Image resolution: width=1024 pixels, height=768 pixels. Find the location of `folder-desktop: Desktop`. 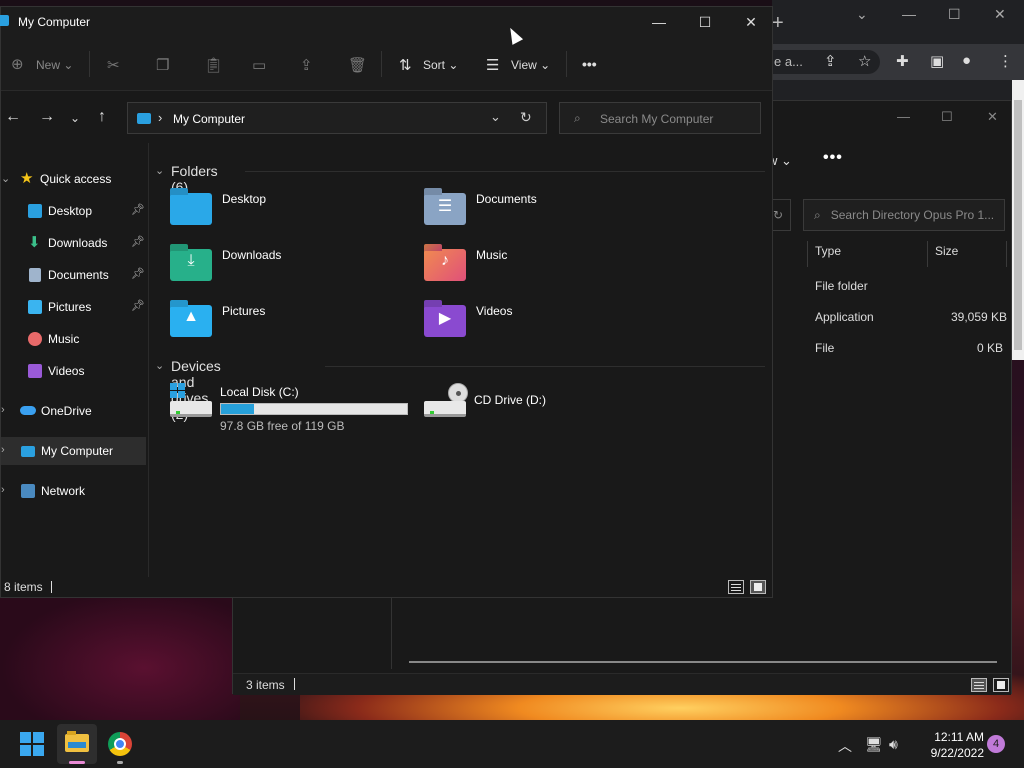

folder-desktop: Desktop is located at coordinates (290, 211).